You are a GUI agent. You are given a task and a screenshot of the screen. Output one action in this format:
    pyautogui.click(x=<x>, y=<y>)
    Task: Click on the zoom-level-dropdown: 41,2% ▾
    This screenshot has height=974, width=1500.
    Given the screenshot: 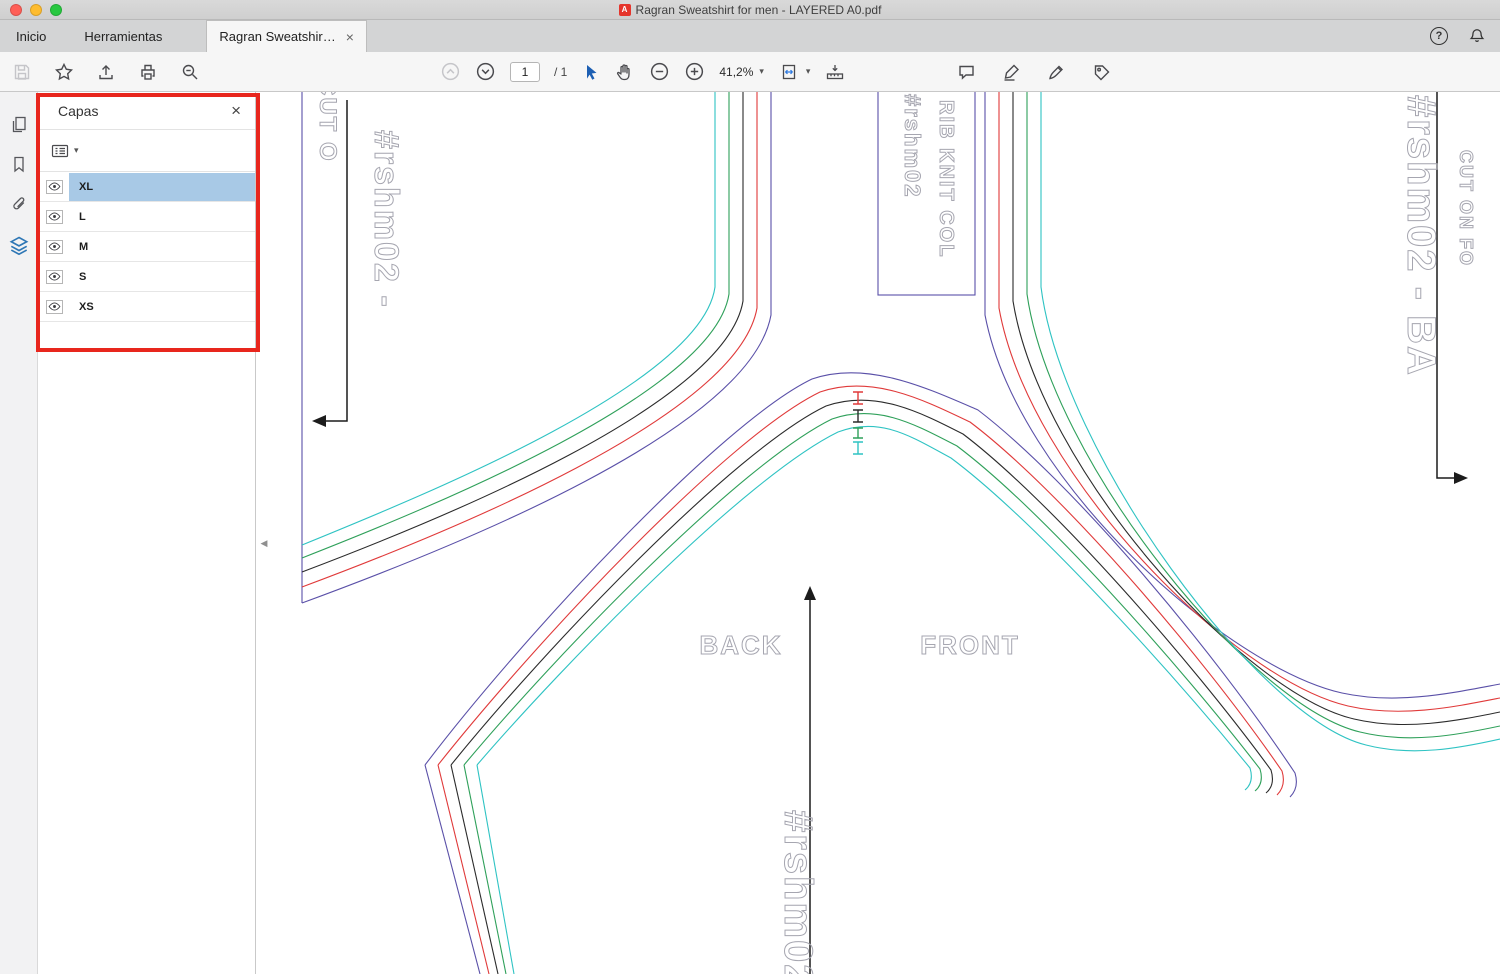 What is the action you would take?
    pyautogui.click(x=741, y=72)
    